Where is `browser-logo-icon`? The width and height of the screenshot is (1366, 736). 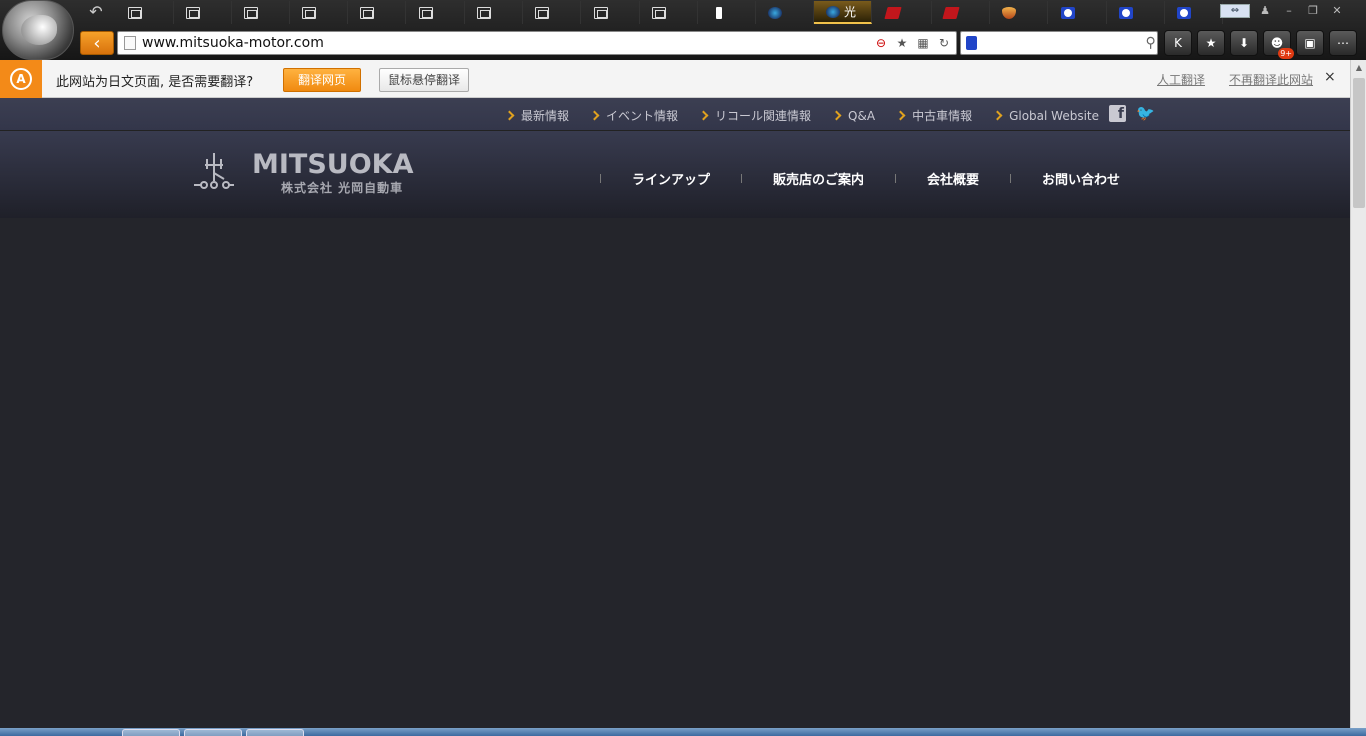 browser-logo-icon is located at coordinates (38, 30).